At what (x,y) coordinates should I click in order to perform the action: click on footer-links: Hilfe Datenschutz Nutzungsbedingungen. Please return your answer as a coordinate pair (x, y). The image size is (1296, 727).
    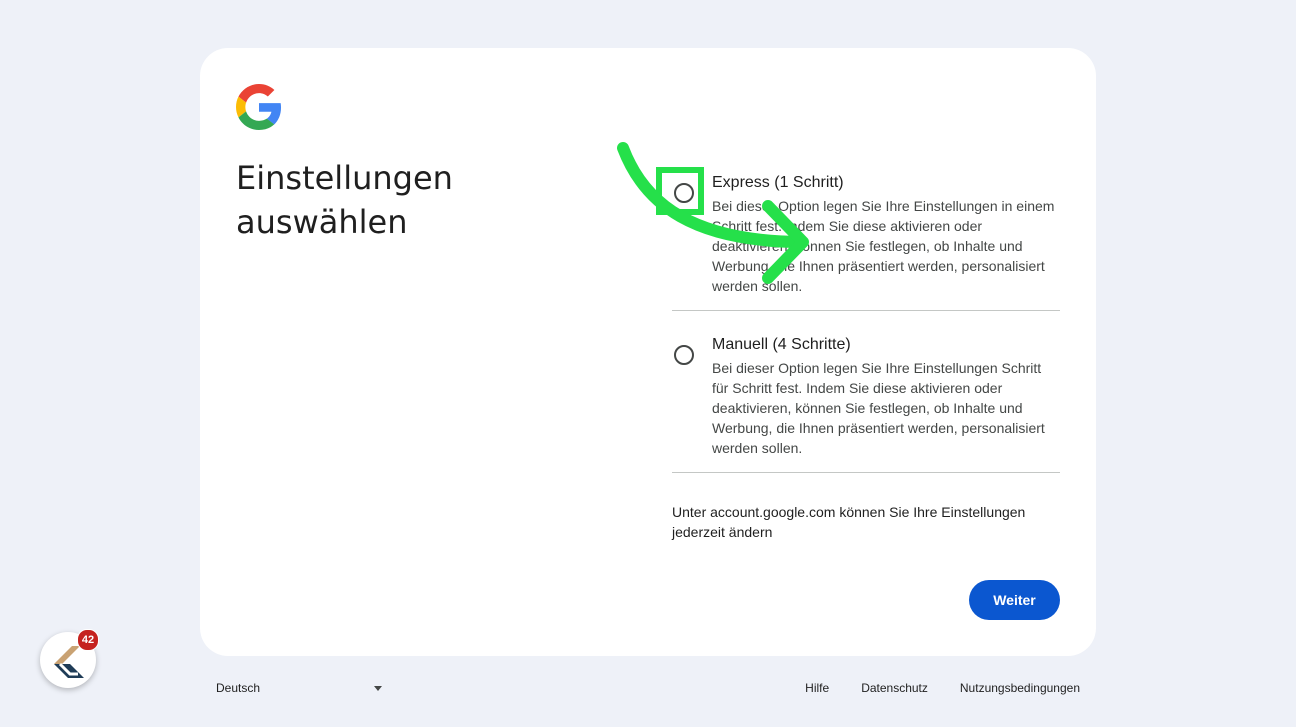
    Looking at the image, I should click on (926, 688).